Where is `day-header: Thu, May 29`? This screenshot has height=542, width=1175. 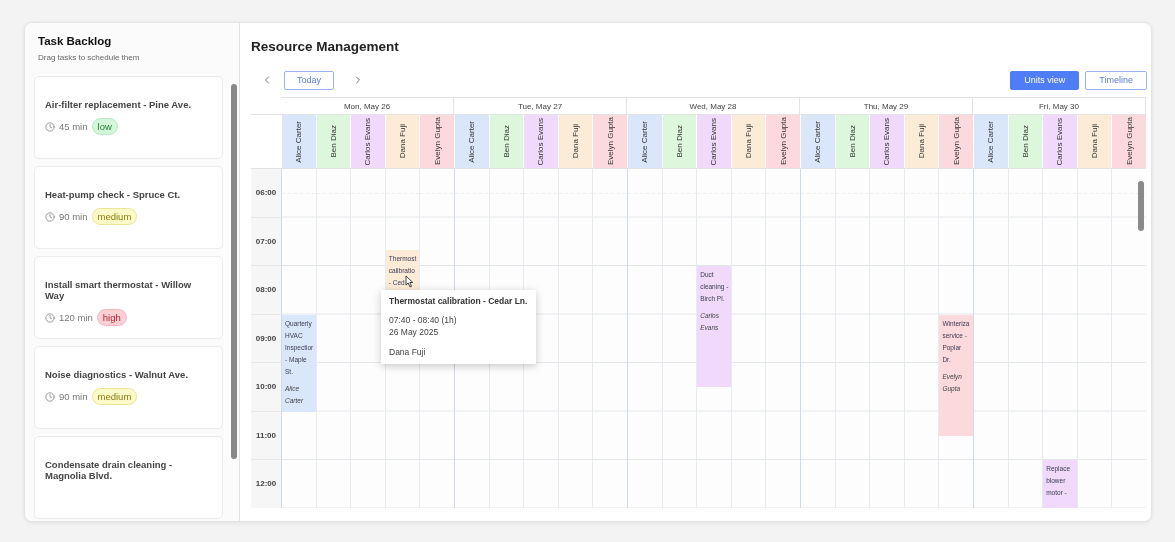 day-header: Thu, May 29 is located at coordinates (886, 105).